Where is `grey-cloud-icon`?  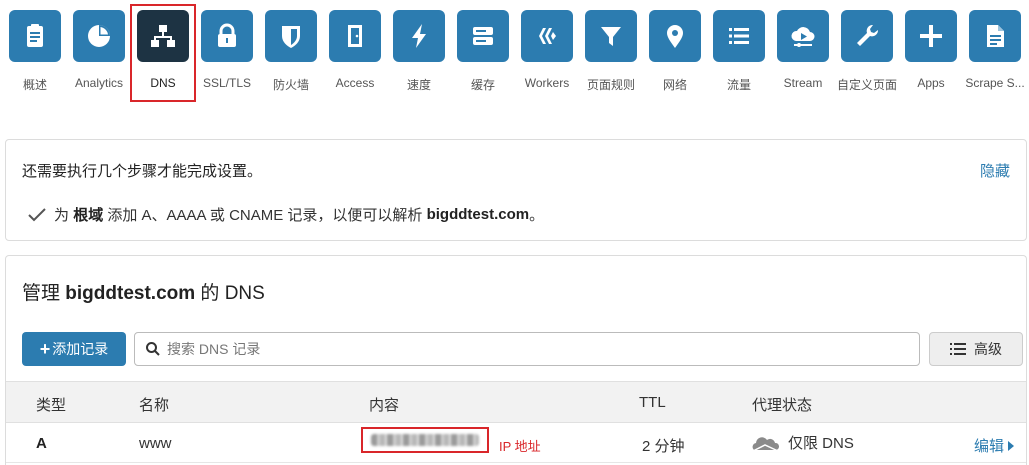 grey-cloud-icon is located at coordinates (766, 444).